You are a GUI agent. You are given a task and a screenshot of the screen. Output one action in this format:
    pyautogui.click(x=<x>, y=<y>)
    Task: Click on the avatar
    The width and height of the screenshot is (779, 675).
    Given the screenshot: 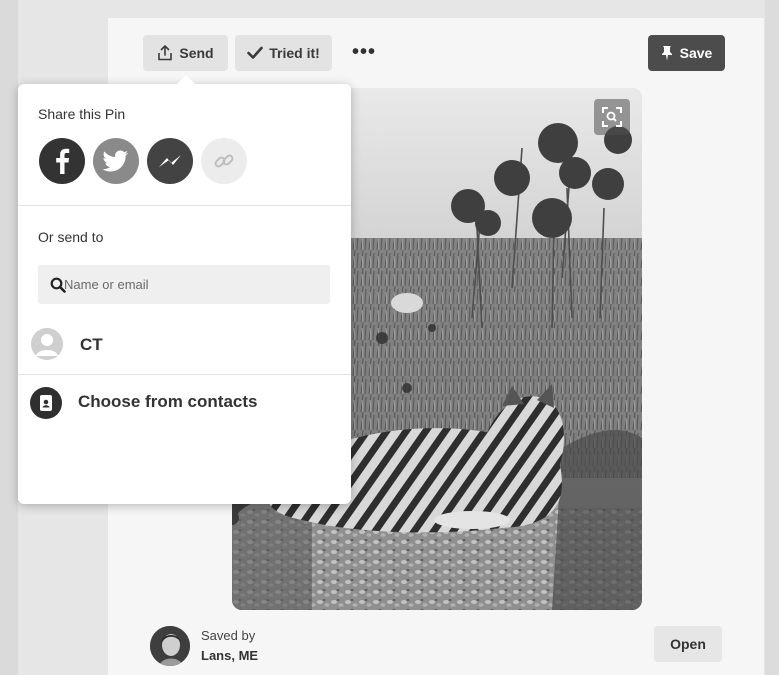 What is the action you would take?
    pyautogui.click(x=47, y=344)
    